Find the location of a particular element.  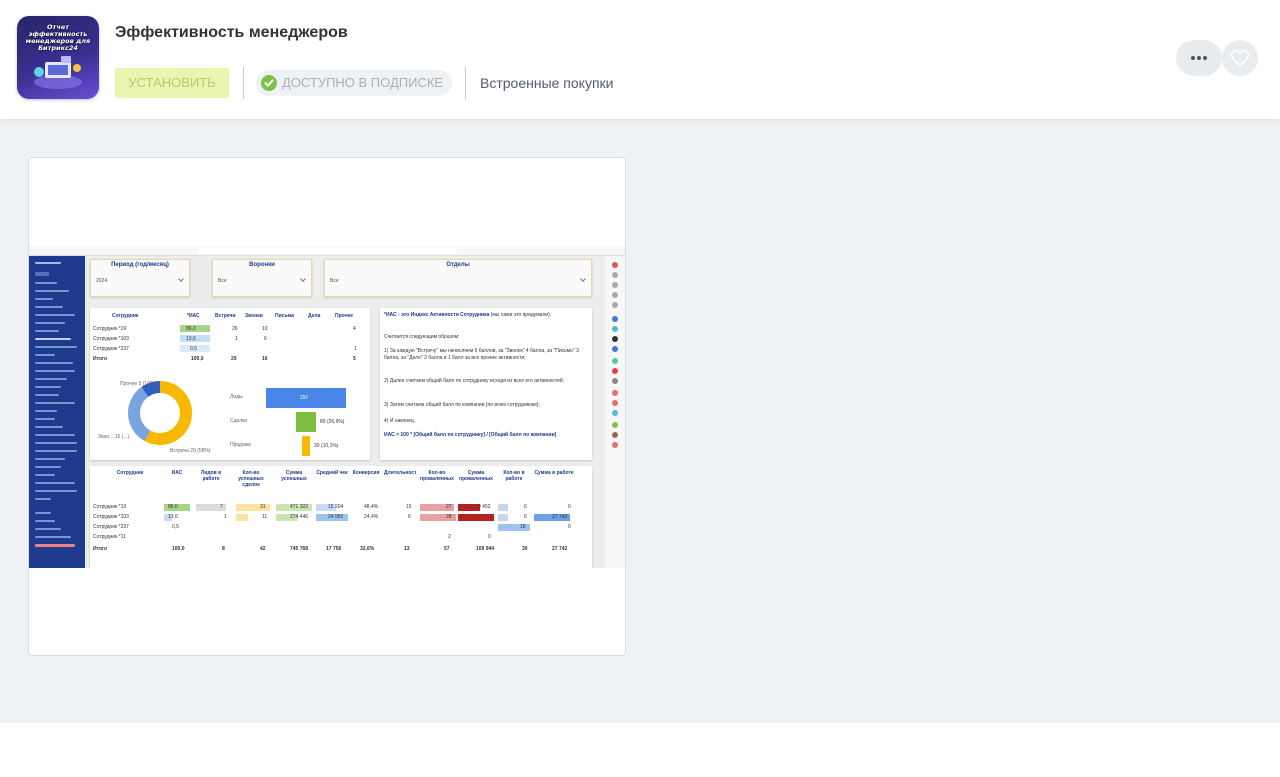

table-cell: 8 is located at coordinates (223, 549).